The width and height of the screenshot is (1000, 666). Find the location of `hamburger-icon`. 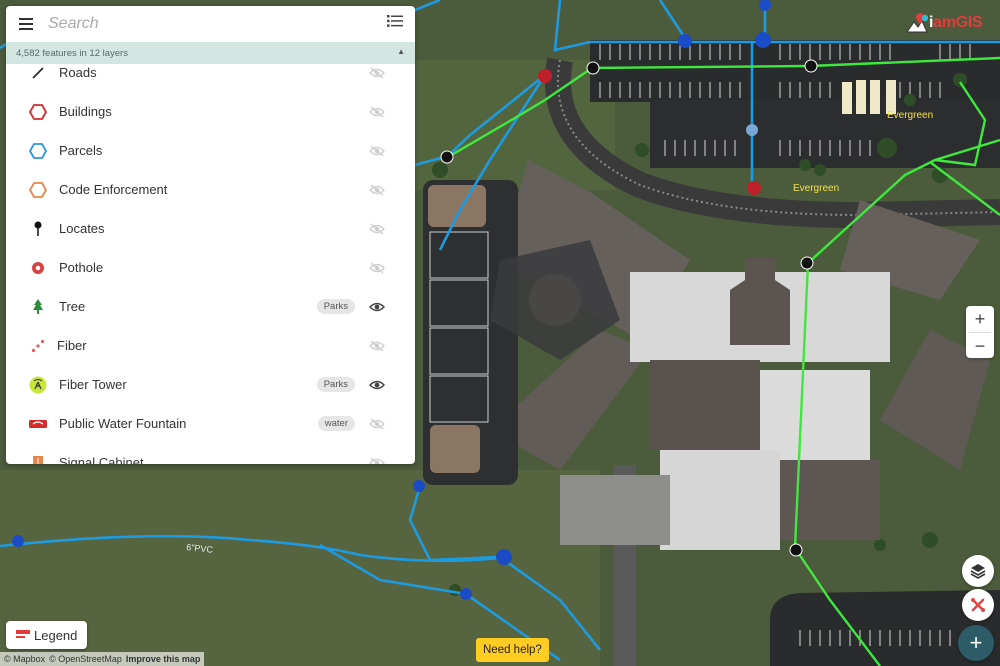

hamburger-icon is located at coordinates (26, 24).